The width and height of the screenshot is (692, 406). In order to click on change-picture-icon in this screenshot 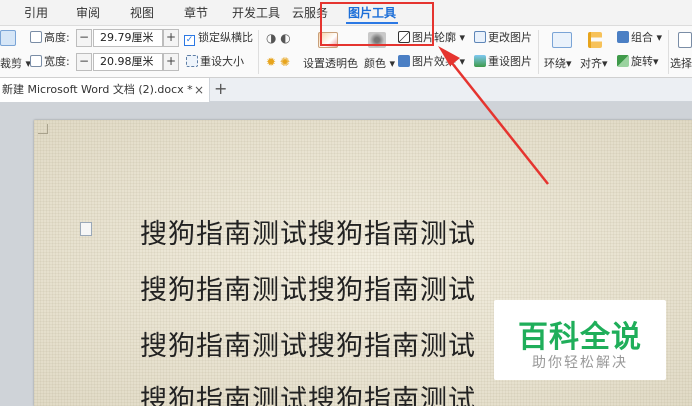, I will do `click(480, 37)`.